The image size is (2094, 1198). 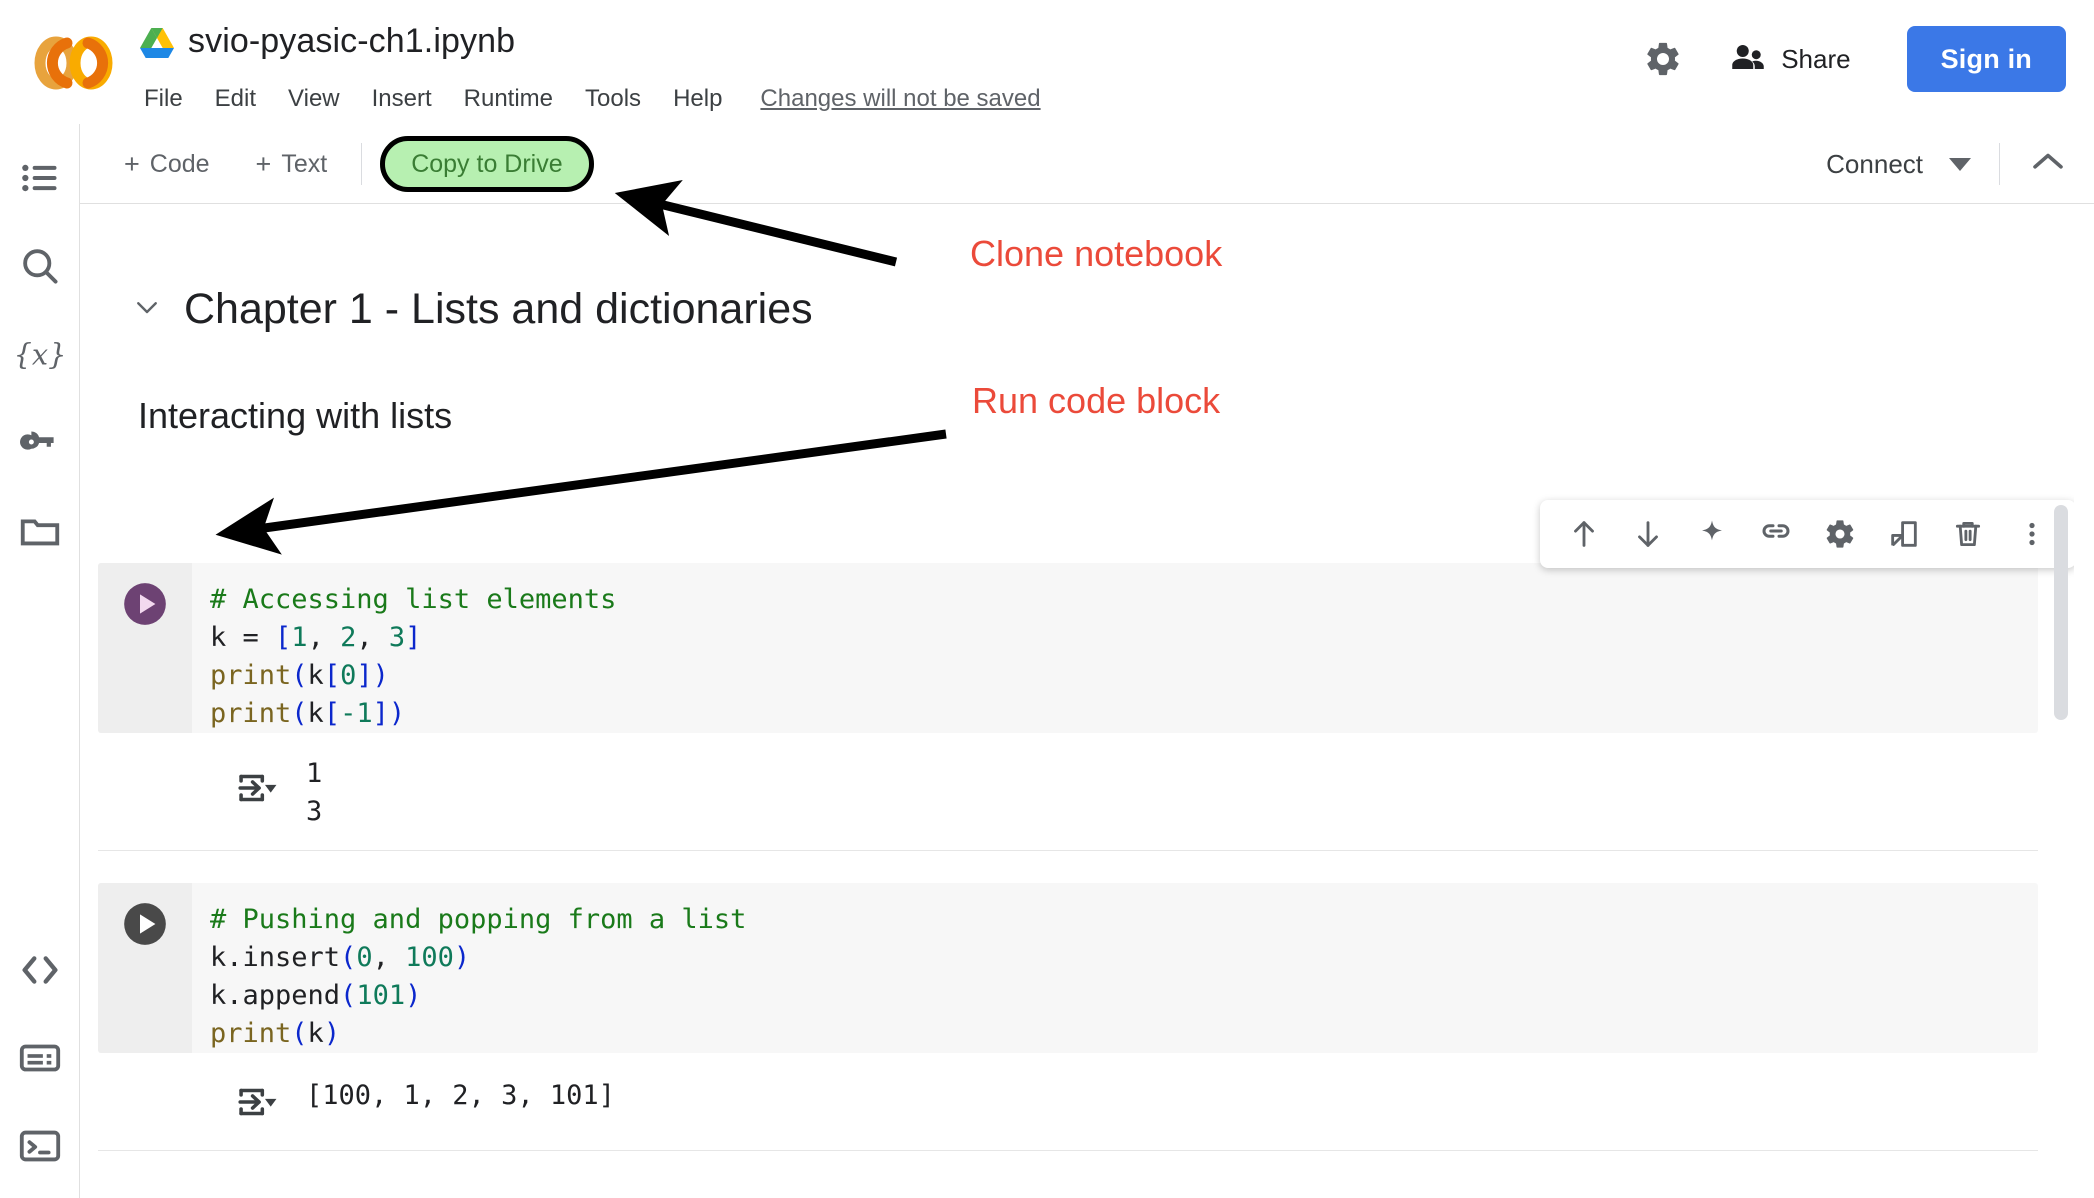 What do you see at coordinates (275, 1033) in the screenshot?
I see `code-line: print(k)` at bounding box center [275, 1033].